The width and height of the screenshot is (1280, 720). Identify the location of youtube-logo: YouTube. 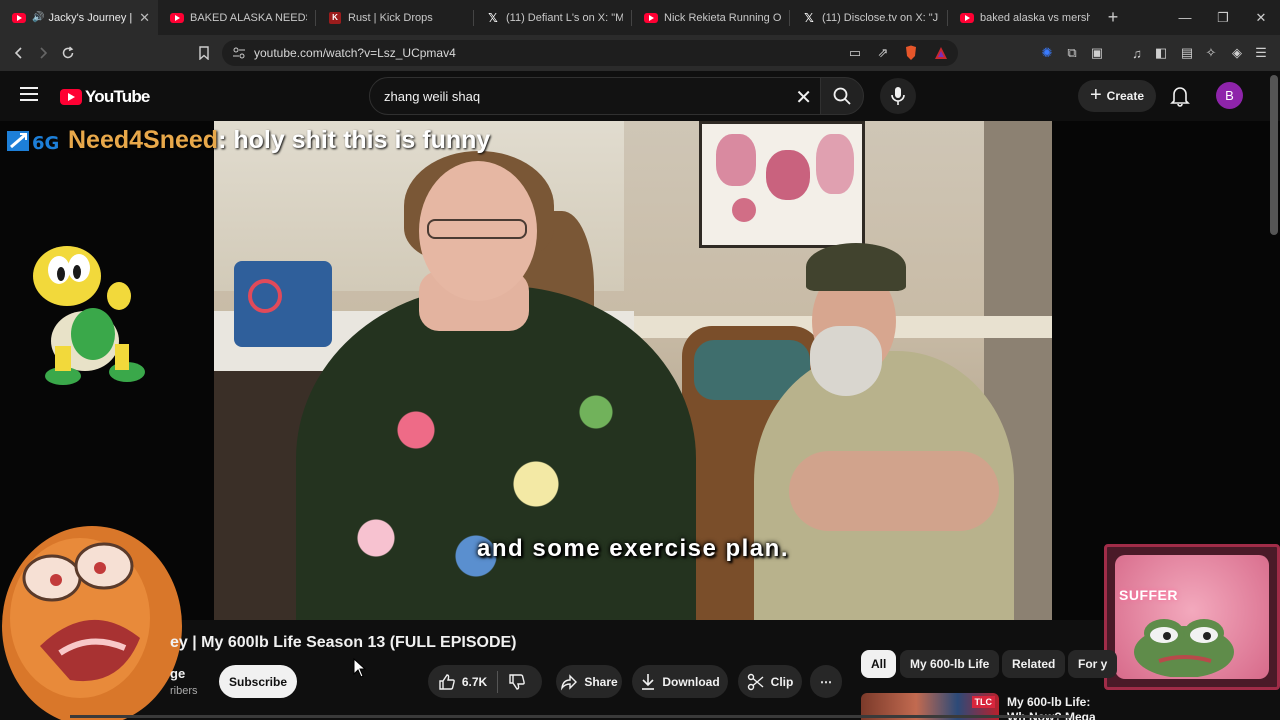
(105, 97).